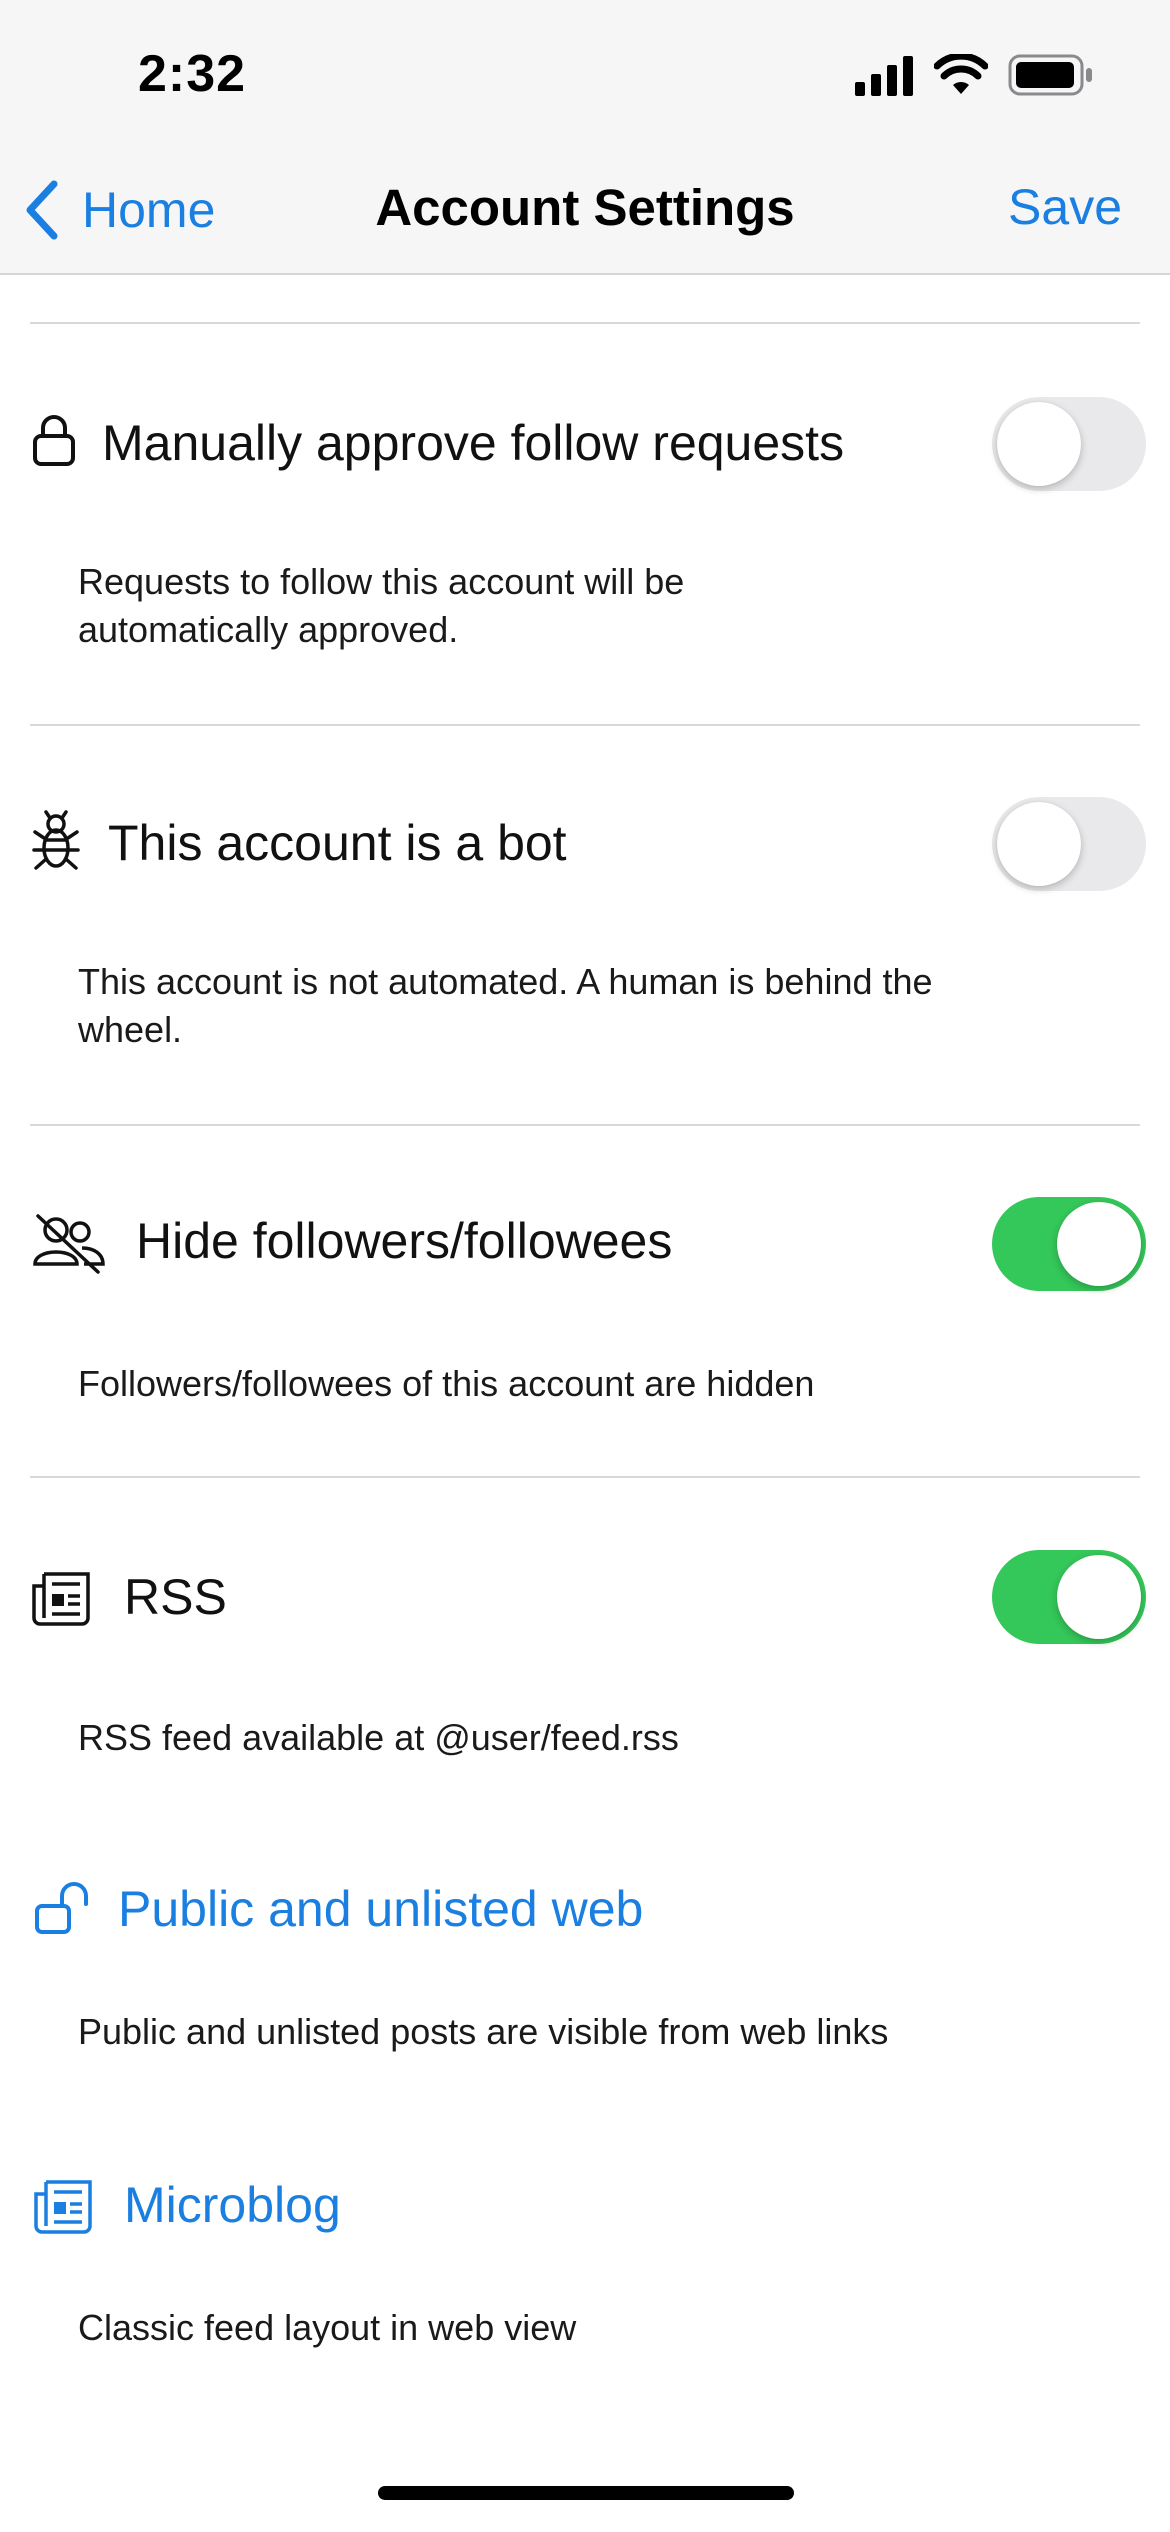 The width and height of the screenshot is (1170, 2532). Describe the element at coordinates (1065, 207) in the screenshot. I see `save-button: Save` at that location.